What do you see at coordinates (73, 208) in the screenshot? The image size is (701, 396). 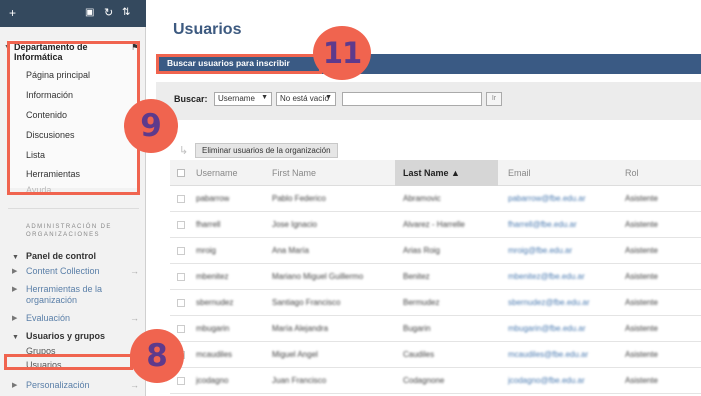 I see `sidebar-divider` at bounding box center [73, 208].